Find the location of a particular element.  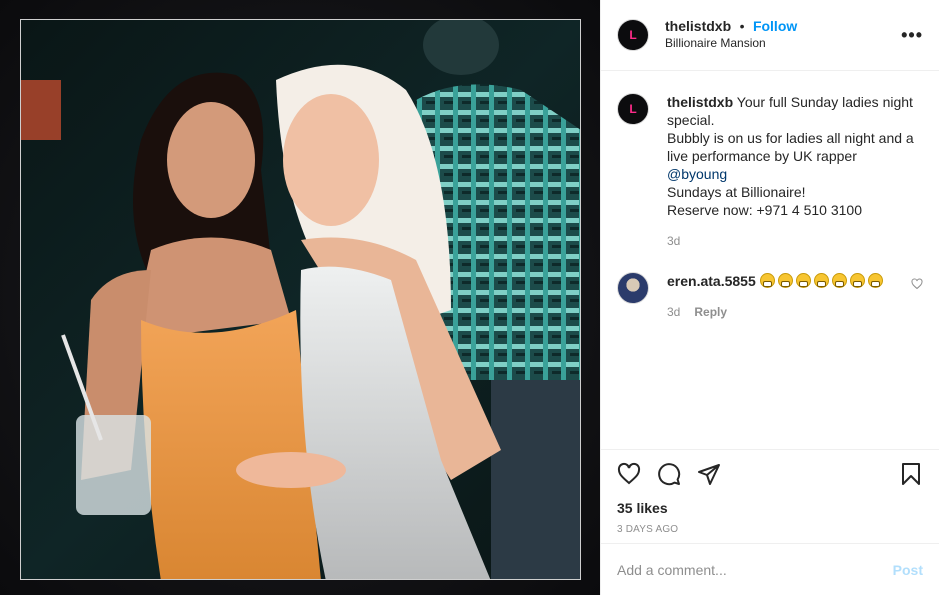

location-link: Billionaire Mansion is located at coordinates (731, 43).